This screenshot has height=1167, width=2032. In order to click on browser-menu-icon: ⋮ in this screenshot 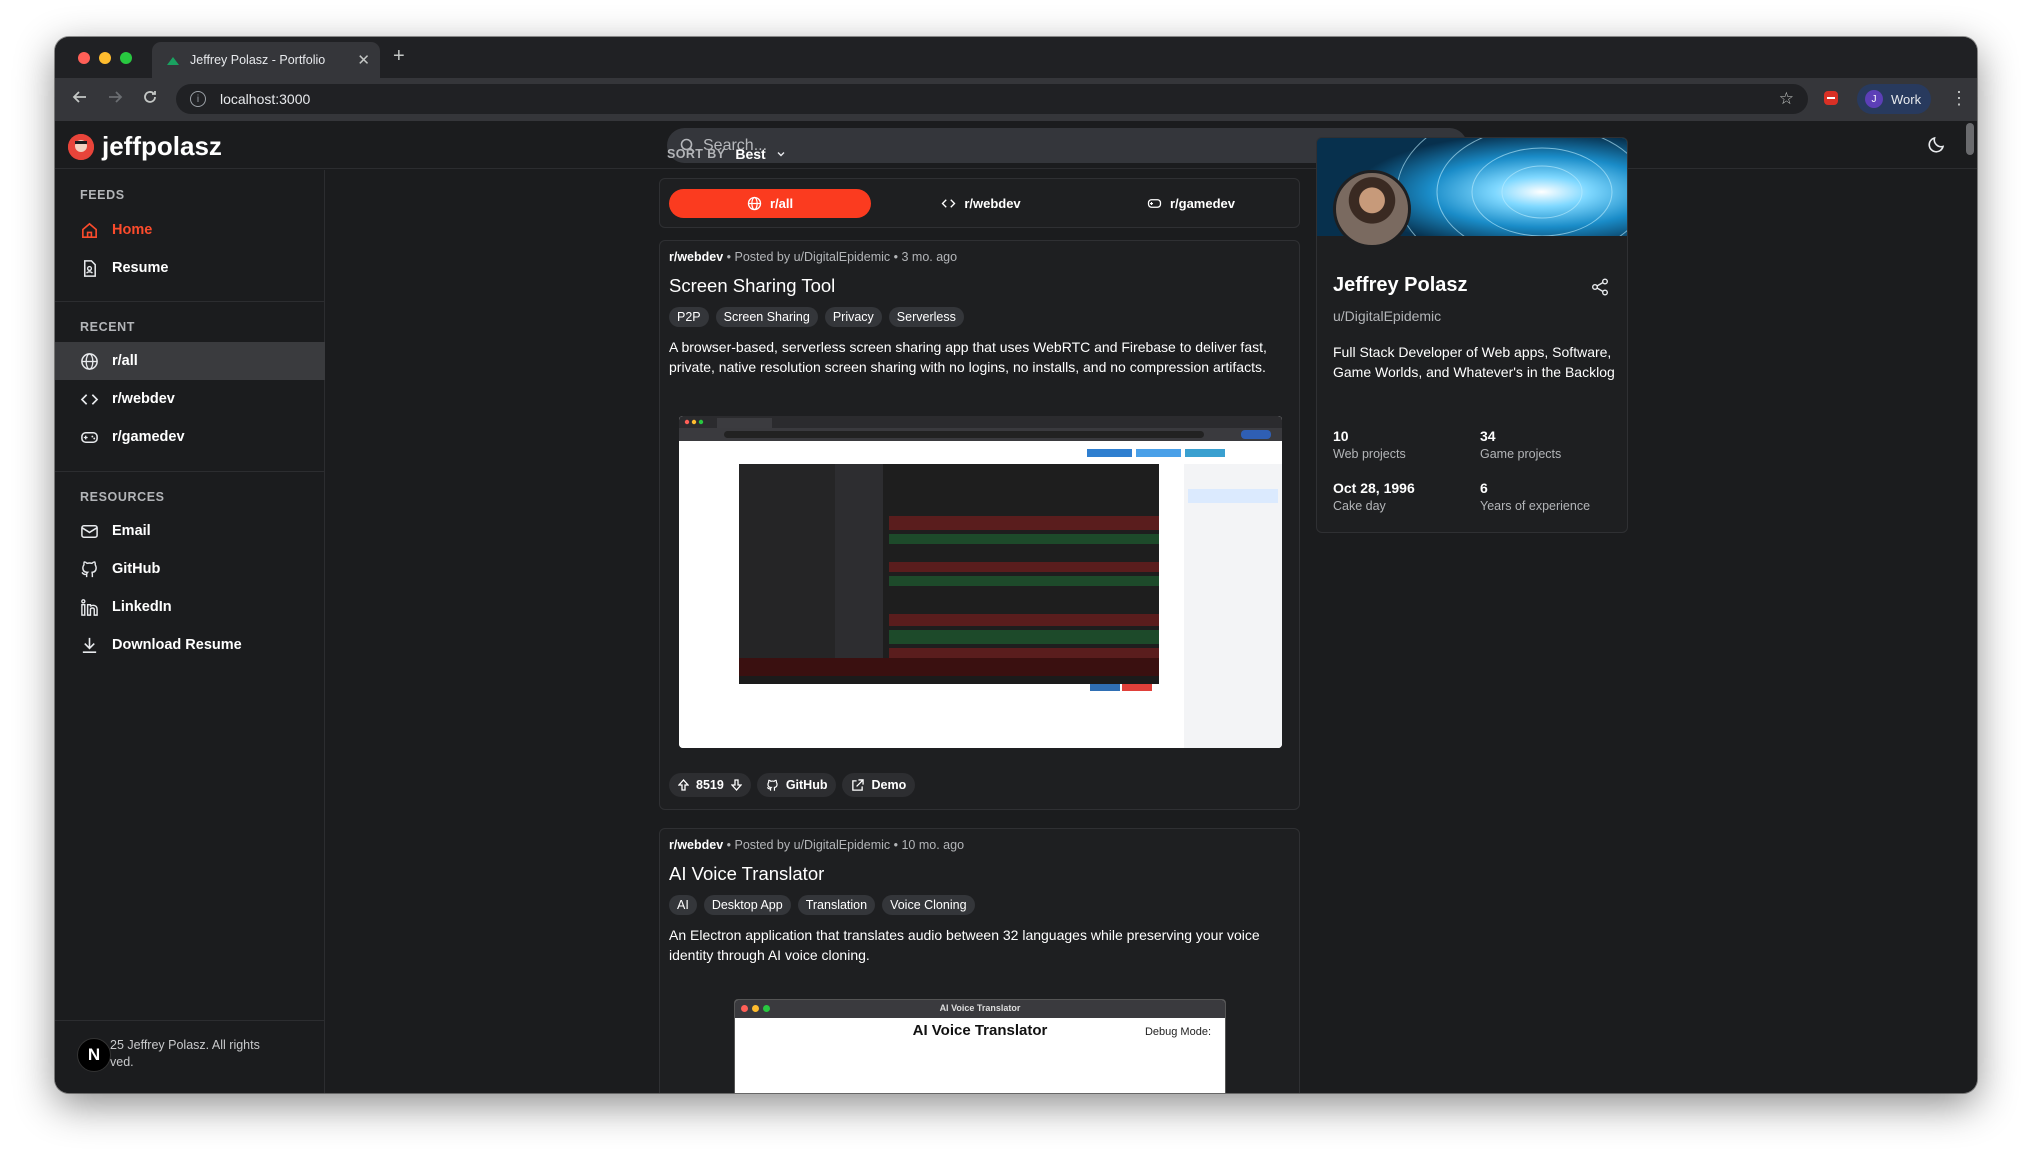, I will do `click(1959, 98)`.